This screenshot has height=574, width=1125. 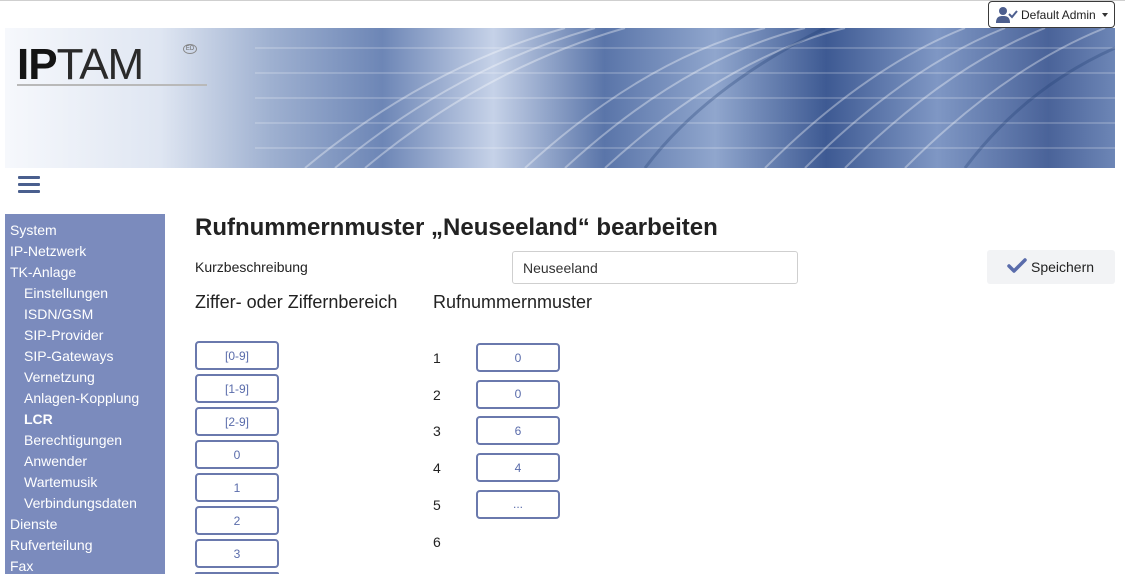 I want to click on sidebar-item-sip-provider: SIP-Provider, so click(x=85, y=335).